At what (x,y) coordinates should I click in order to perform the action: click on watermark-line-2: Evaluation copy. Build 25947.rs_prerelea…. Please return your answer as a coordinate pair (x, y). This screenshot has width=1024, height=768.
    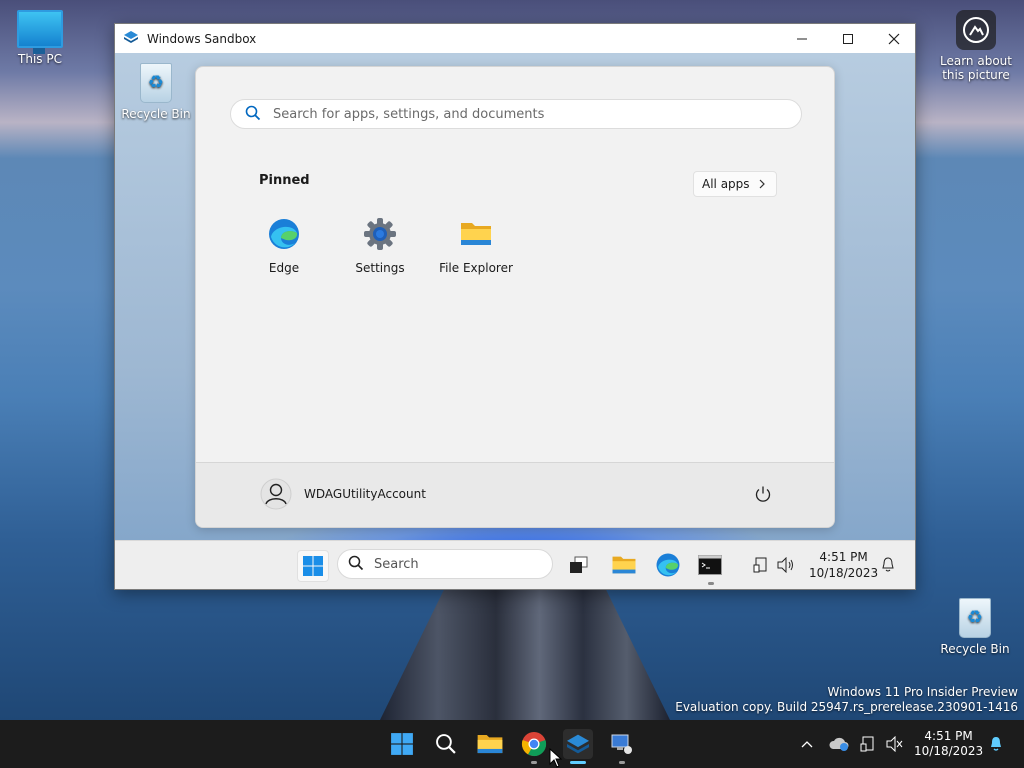
    Looking at the image, I should click on (846, 707).